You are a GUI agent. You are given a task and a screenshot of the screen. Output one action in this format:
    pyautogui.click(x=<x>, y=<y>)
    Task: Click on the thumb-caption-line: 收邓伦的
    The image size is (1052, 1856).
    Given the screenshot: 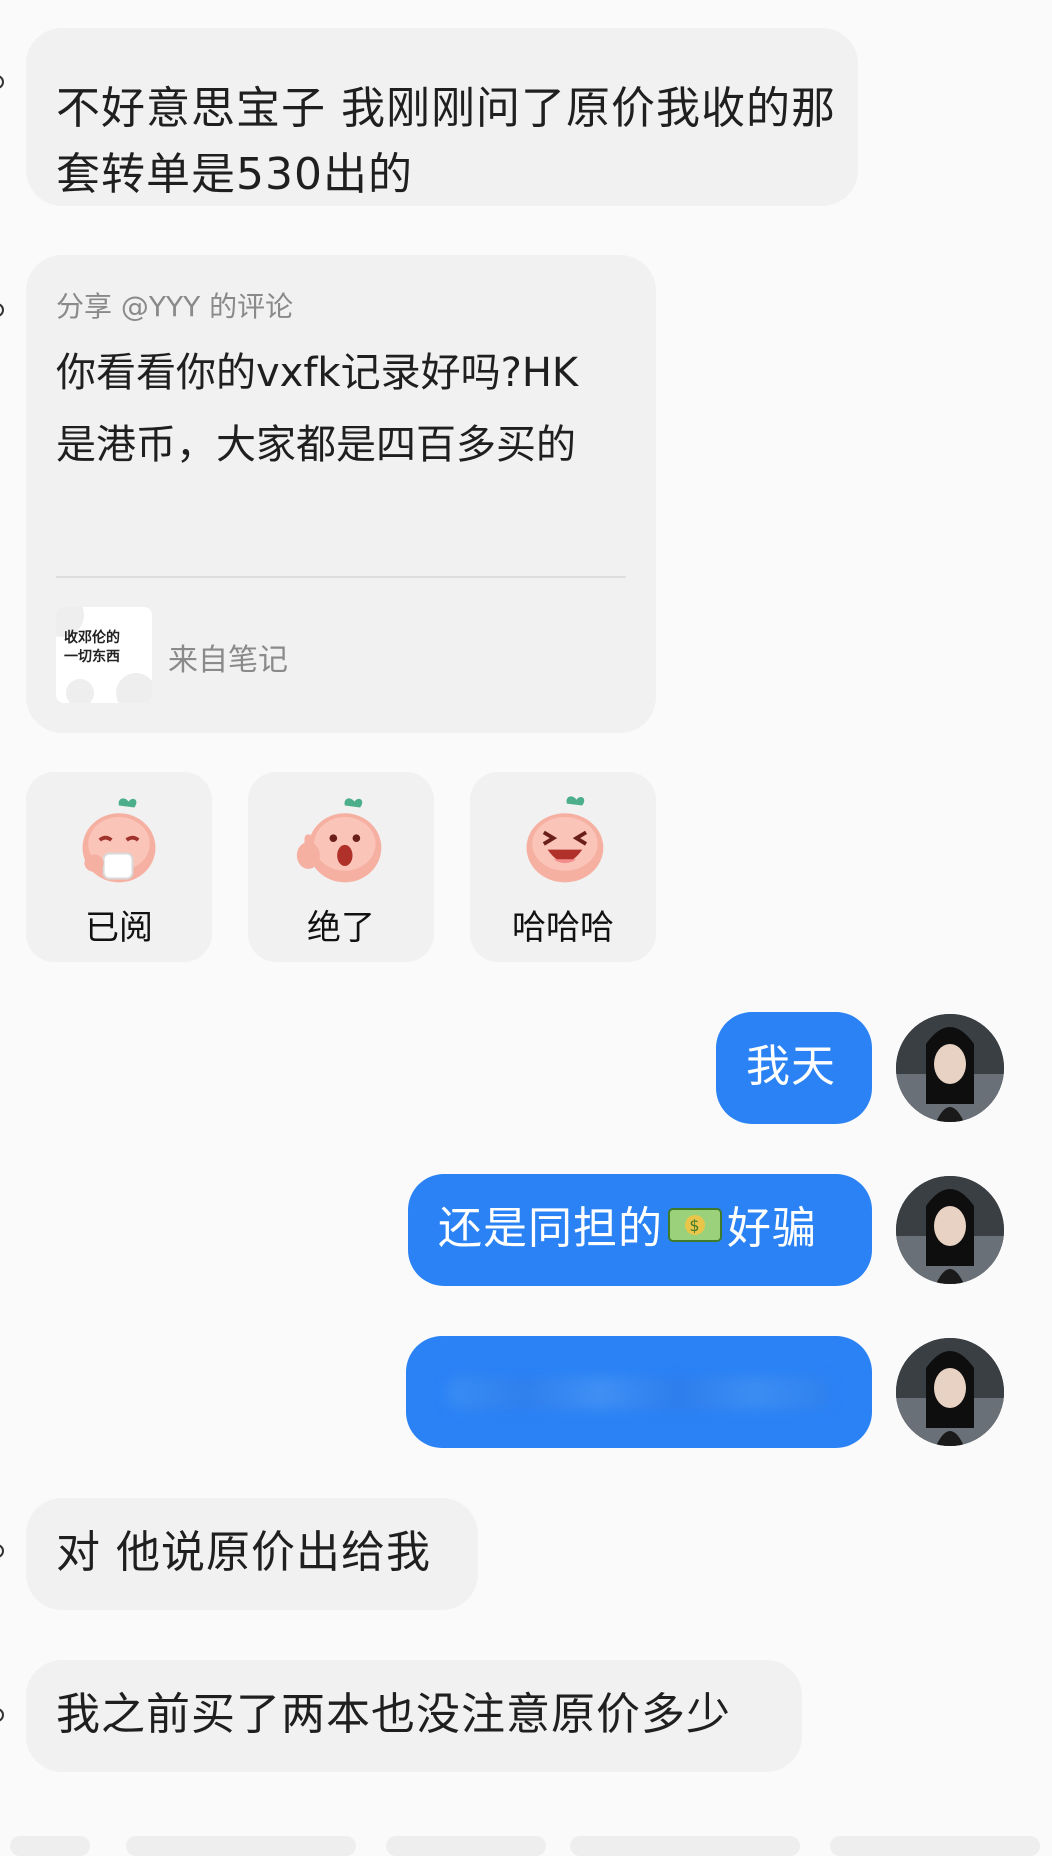 What is the action you would take?
    pyautogui.click(x=92, y=638)
    